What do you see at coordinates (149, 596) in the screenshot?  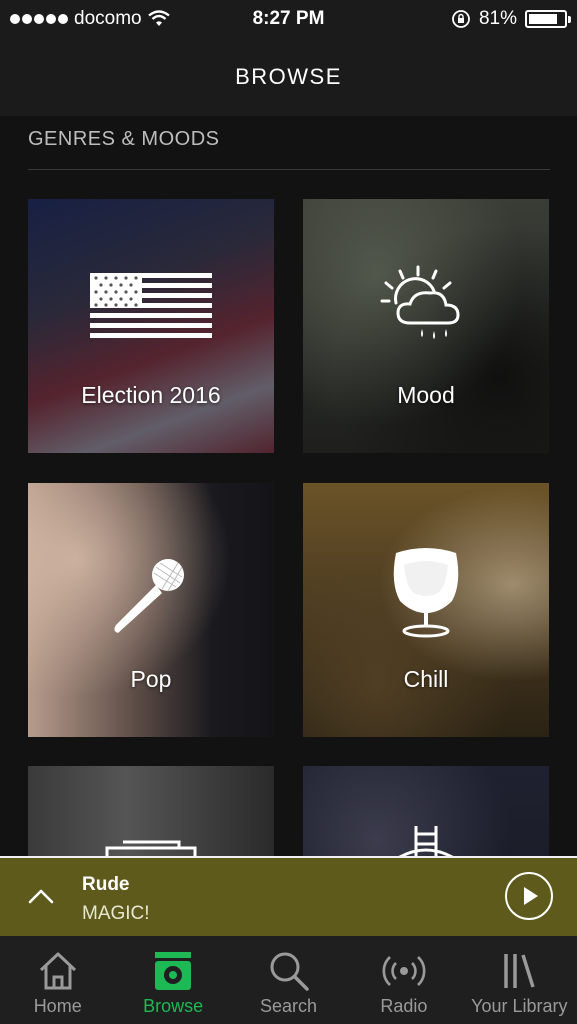 I see `microphone-icon` at bounding box center [149, 596].